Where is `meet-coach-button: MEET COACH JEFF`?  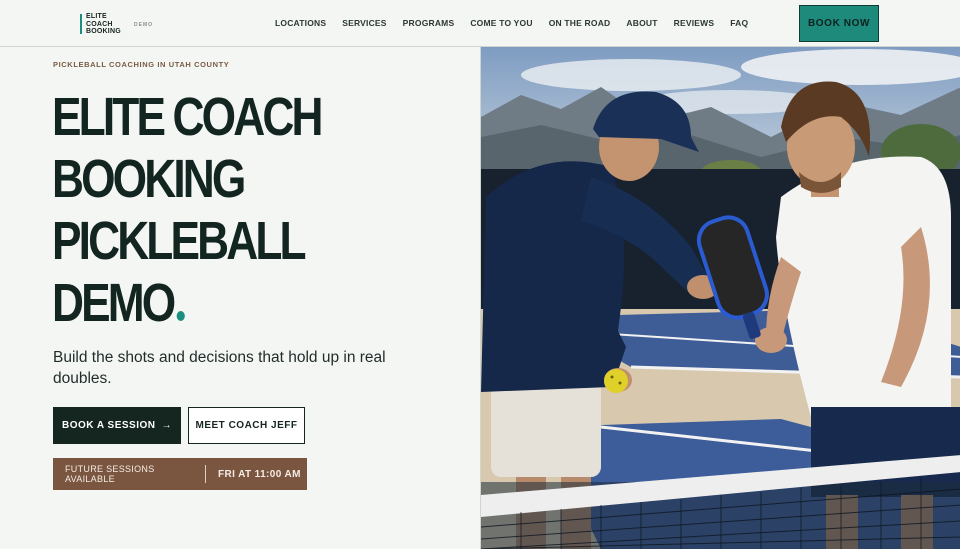
meet-coach-button: MEET COACH JEFF is located at coordinates (246, 425).